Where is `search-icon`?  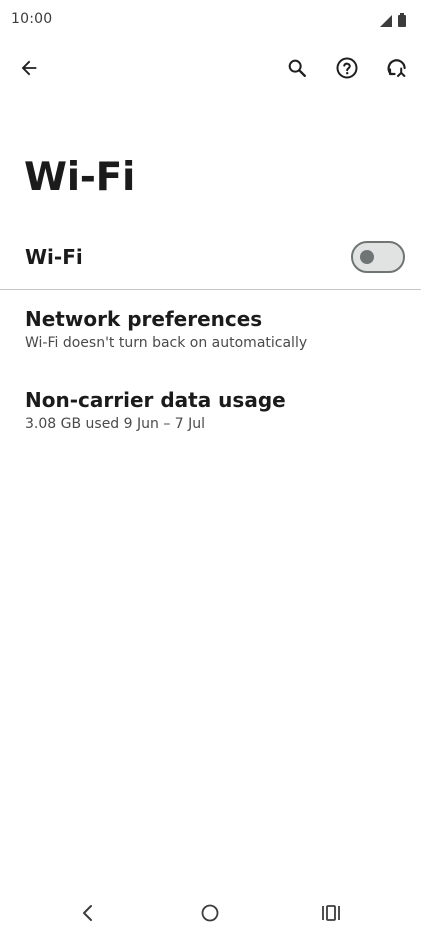 search-icon is located at coordinates (297, 70).